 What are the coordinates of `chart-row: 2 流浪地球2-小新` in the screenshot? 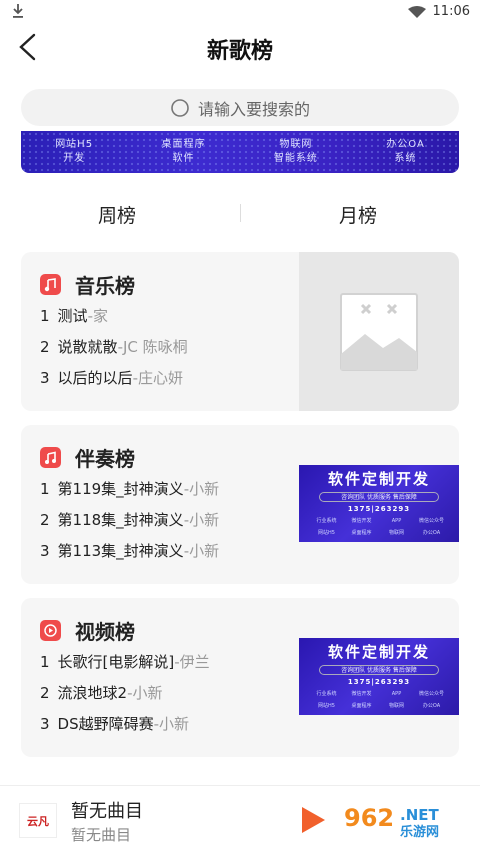 It's located at (101, 692).